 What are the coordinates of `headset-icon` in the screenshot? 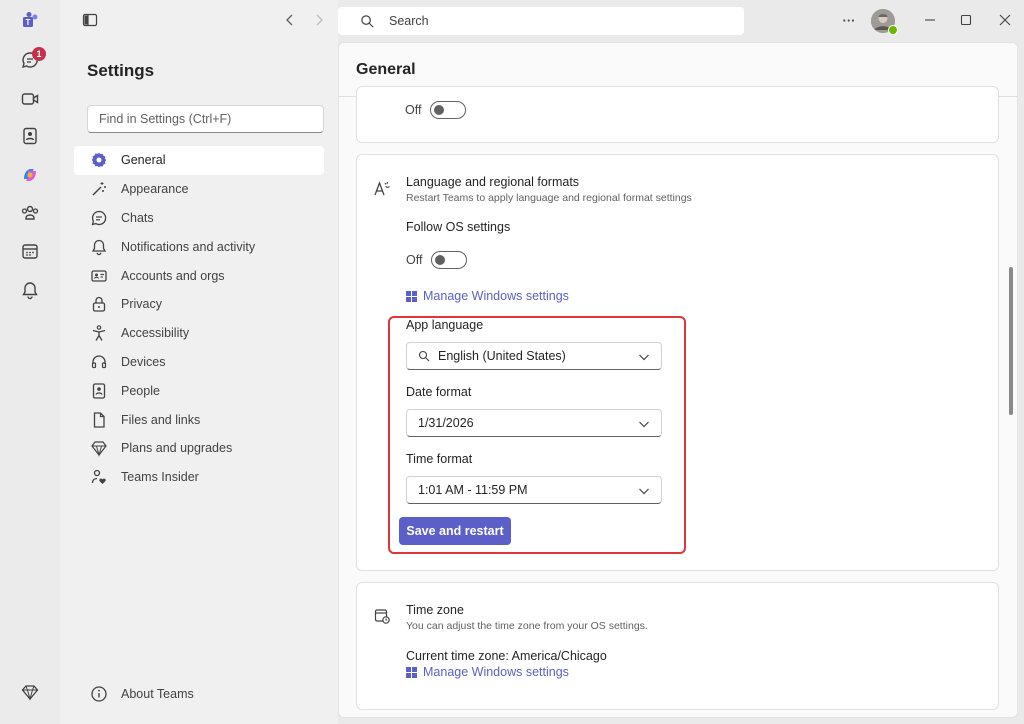 It's located at (99, 362).